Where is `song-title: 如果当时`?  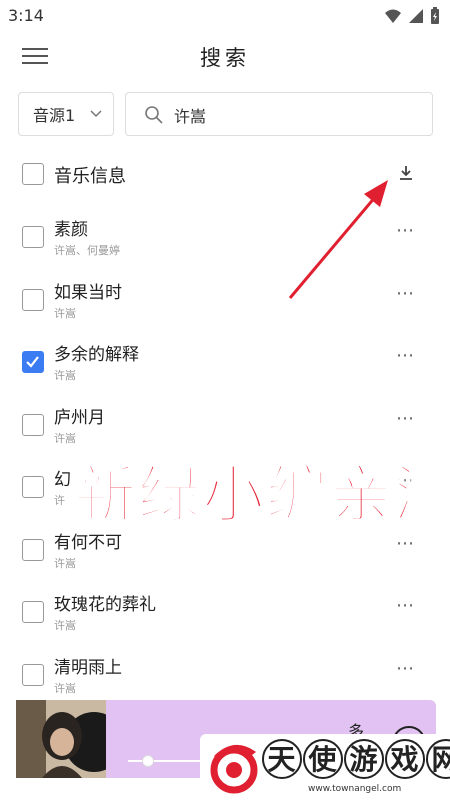
song-title: 如果当时 is located at coordinates (88, 292).